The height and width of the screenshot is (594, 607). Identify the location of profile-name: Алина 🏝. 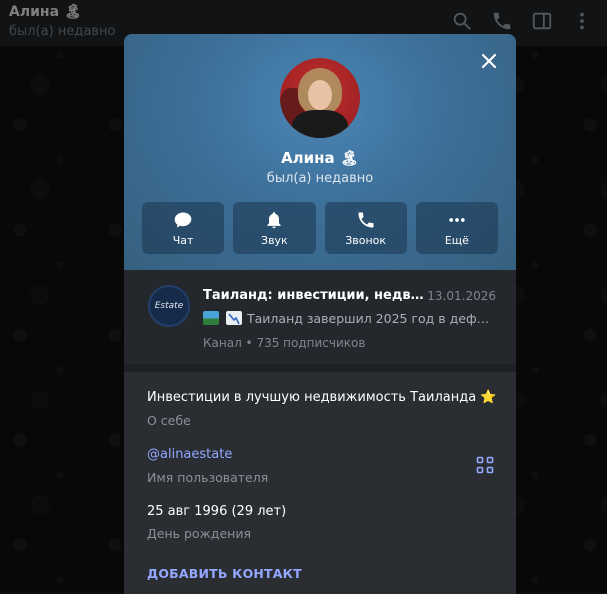
(320, 158).